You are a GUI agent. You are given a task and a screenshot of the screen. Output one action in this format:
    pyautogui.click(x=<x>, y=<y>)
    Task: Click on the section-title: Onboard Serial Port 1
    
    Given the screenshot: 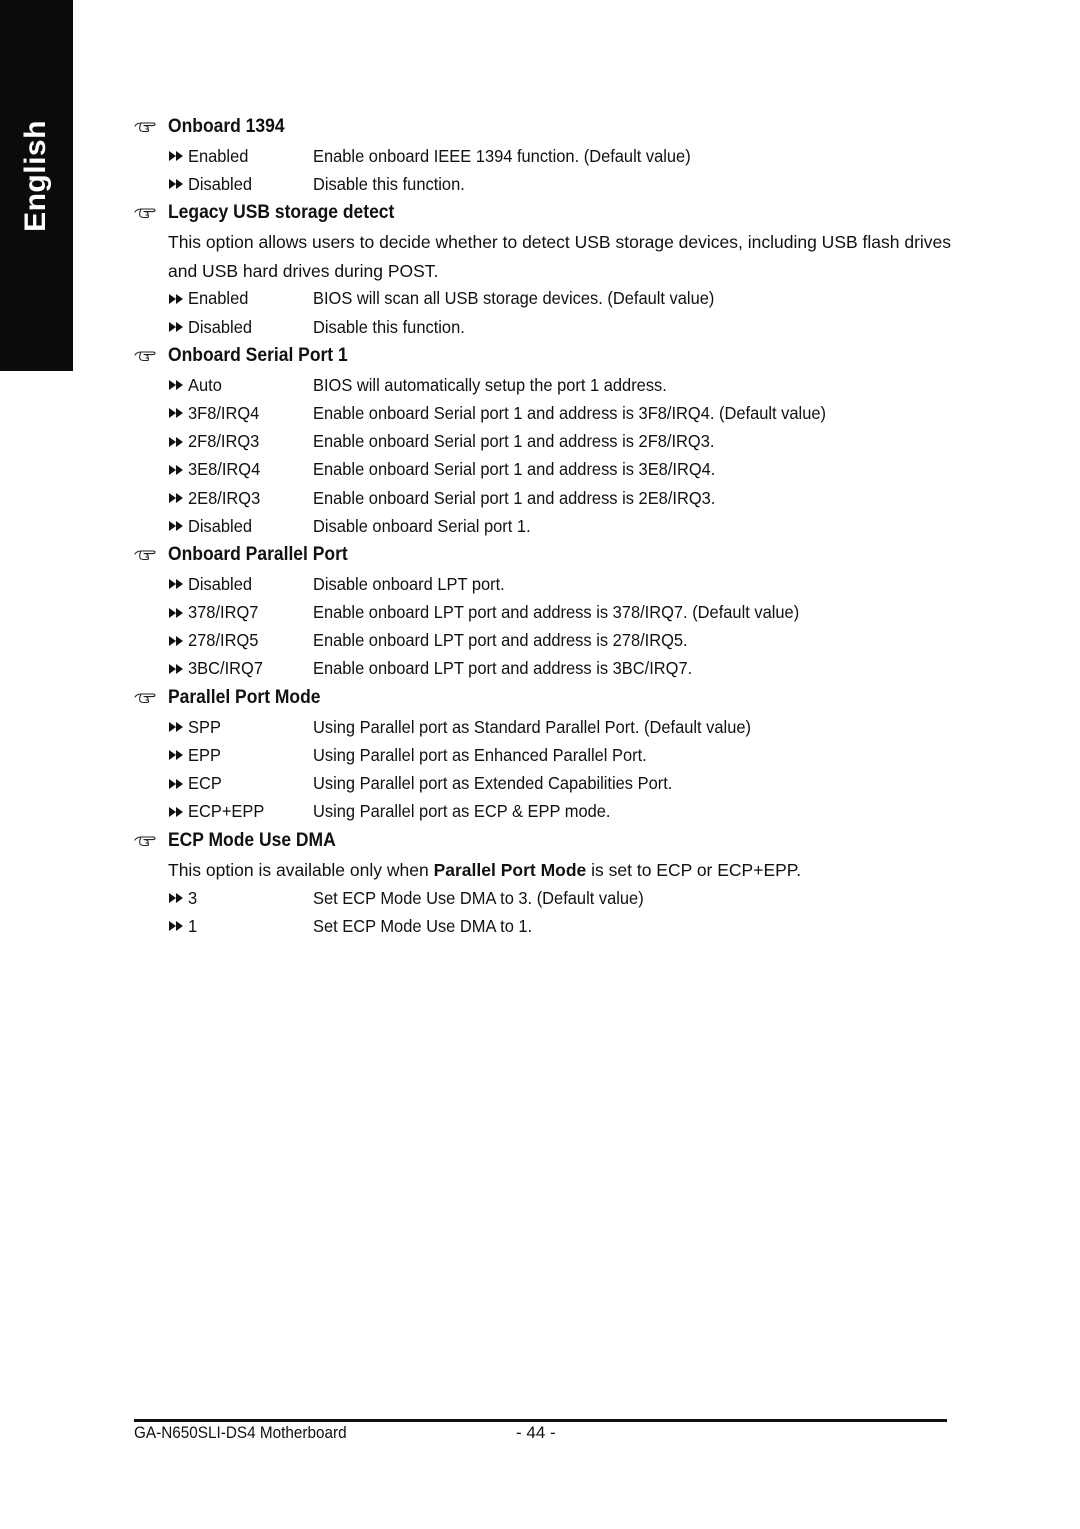 What is the action you would take?
    pyautogui.click(x=258, y=356)
    